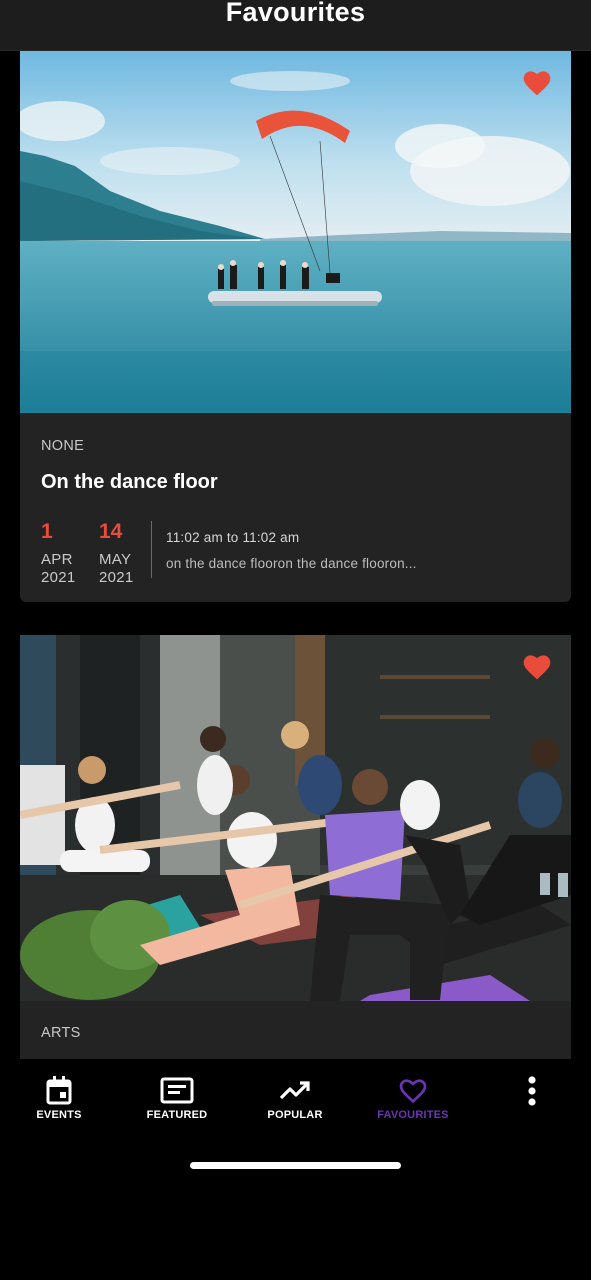 The width and height of the screenshot is (591, 1280). I want to click on nav-favourites: FAVOURITES, so click(413, 1098).